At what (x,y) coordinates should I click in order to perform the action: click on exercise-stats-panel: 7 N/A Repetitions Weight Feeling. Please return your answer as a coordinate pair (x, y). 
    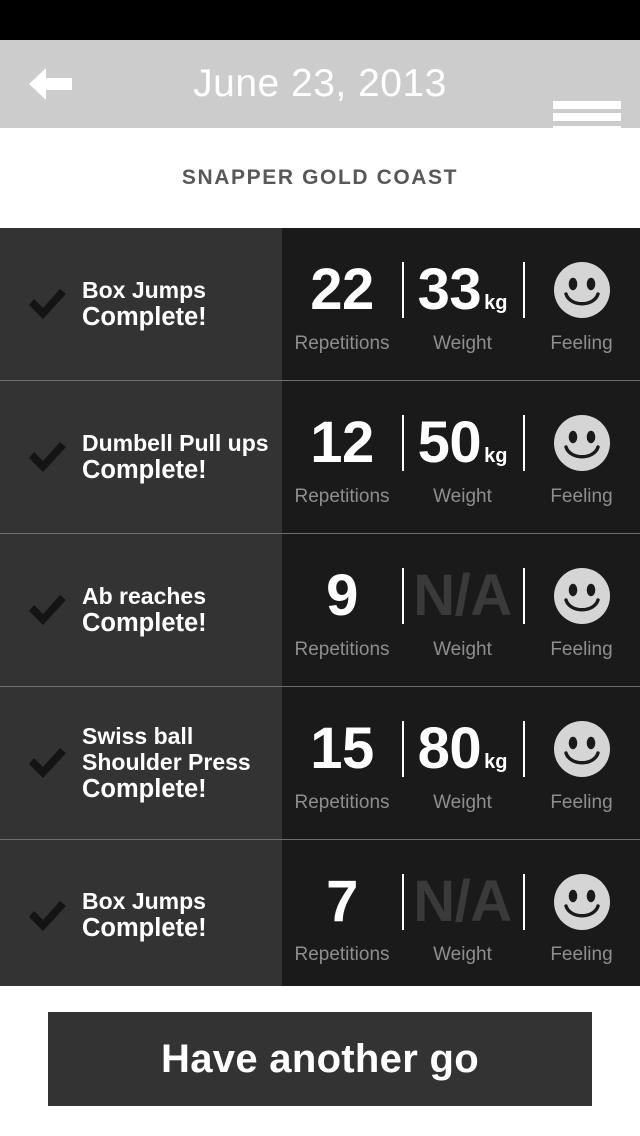
    Looking at the image, I should click on (461, 915).